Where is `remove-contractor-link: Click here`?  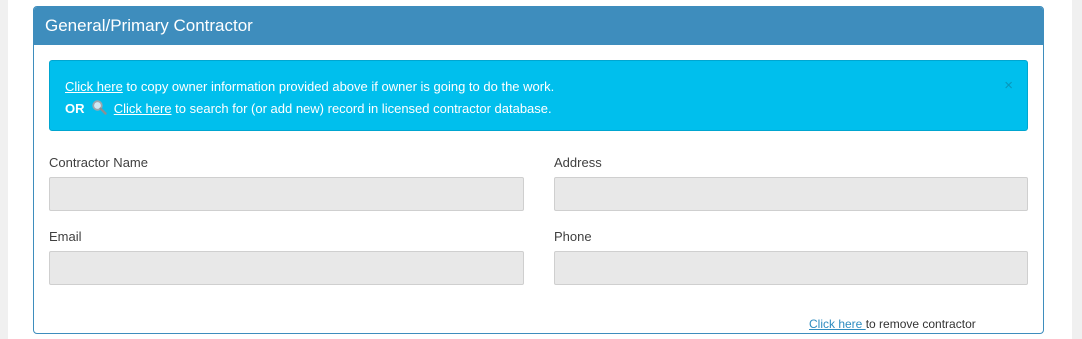
remove-contractor-link: Click here is located at coordinates (837, 324).